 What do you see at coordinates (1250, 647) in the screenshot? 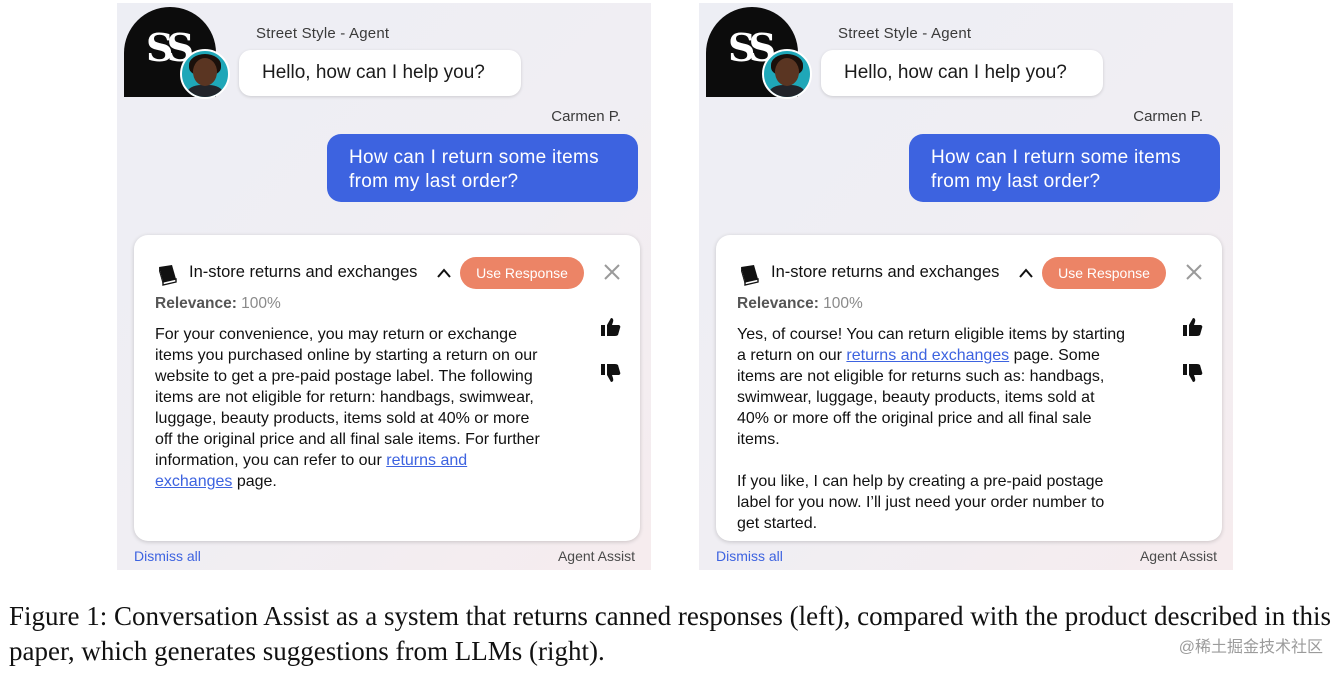
I see `watermark: @稀土掘金技术社区` at bounding box center [1250, 647].